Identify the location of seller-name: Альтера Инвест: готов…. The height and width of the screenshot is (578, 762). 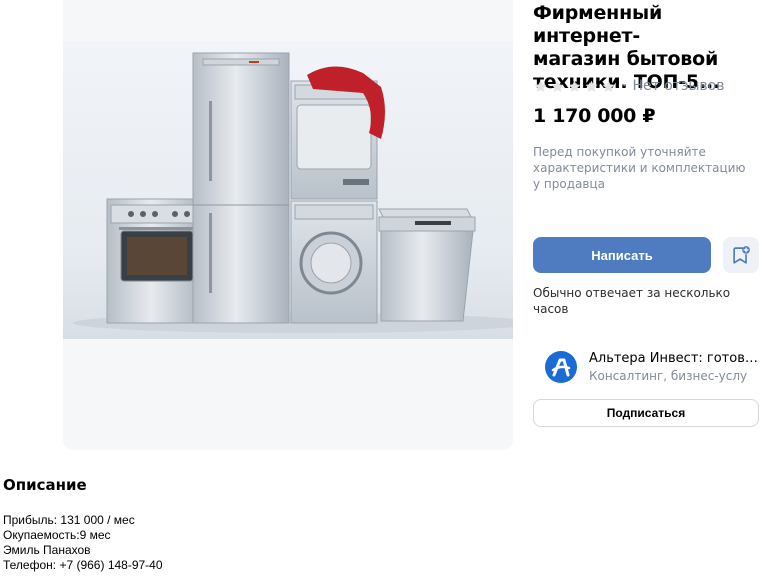
(675, 358).